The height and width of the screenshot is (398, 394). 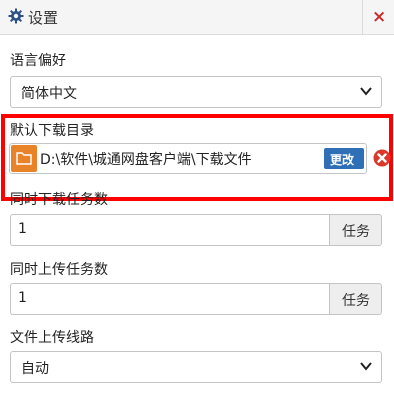 I want to click on download-tasks-label: 同时下载任务数, so click(x=59, y=200).